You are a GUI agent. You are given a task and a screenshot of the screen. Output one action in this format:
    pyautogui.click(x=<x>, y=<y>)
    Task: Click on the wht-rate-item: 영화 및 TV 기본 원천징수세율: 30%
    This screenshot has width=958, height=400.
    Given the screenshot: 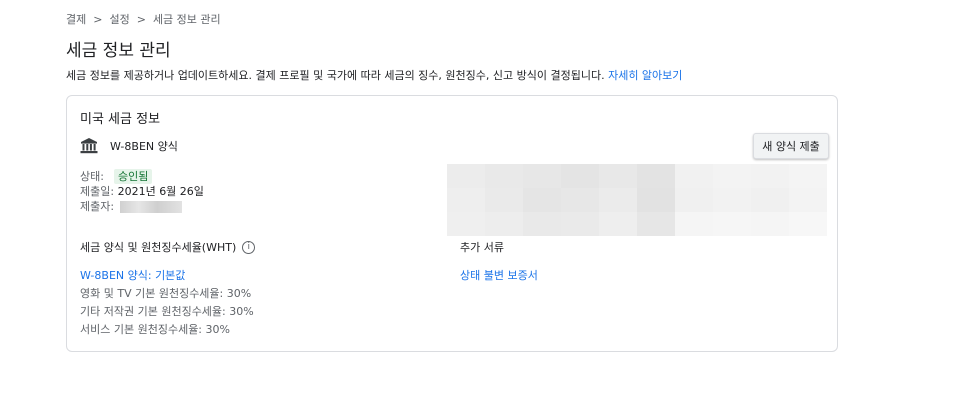 What is the action you would take?
    pyautogui.click(x=166, y=293)
    